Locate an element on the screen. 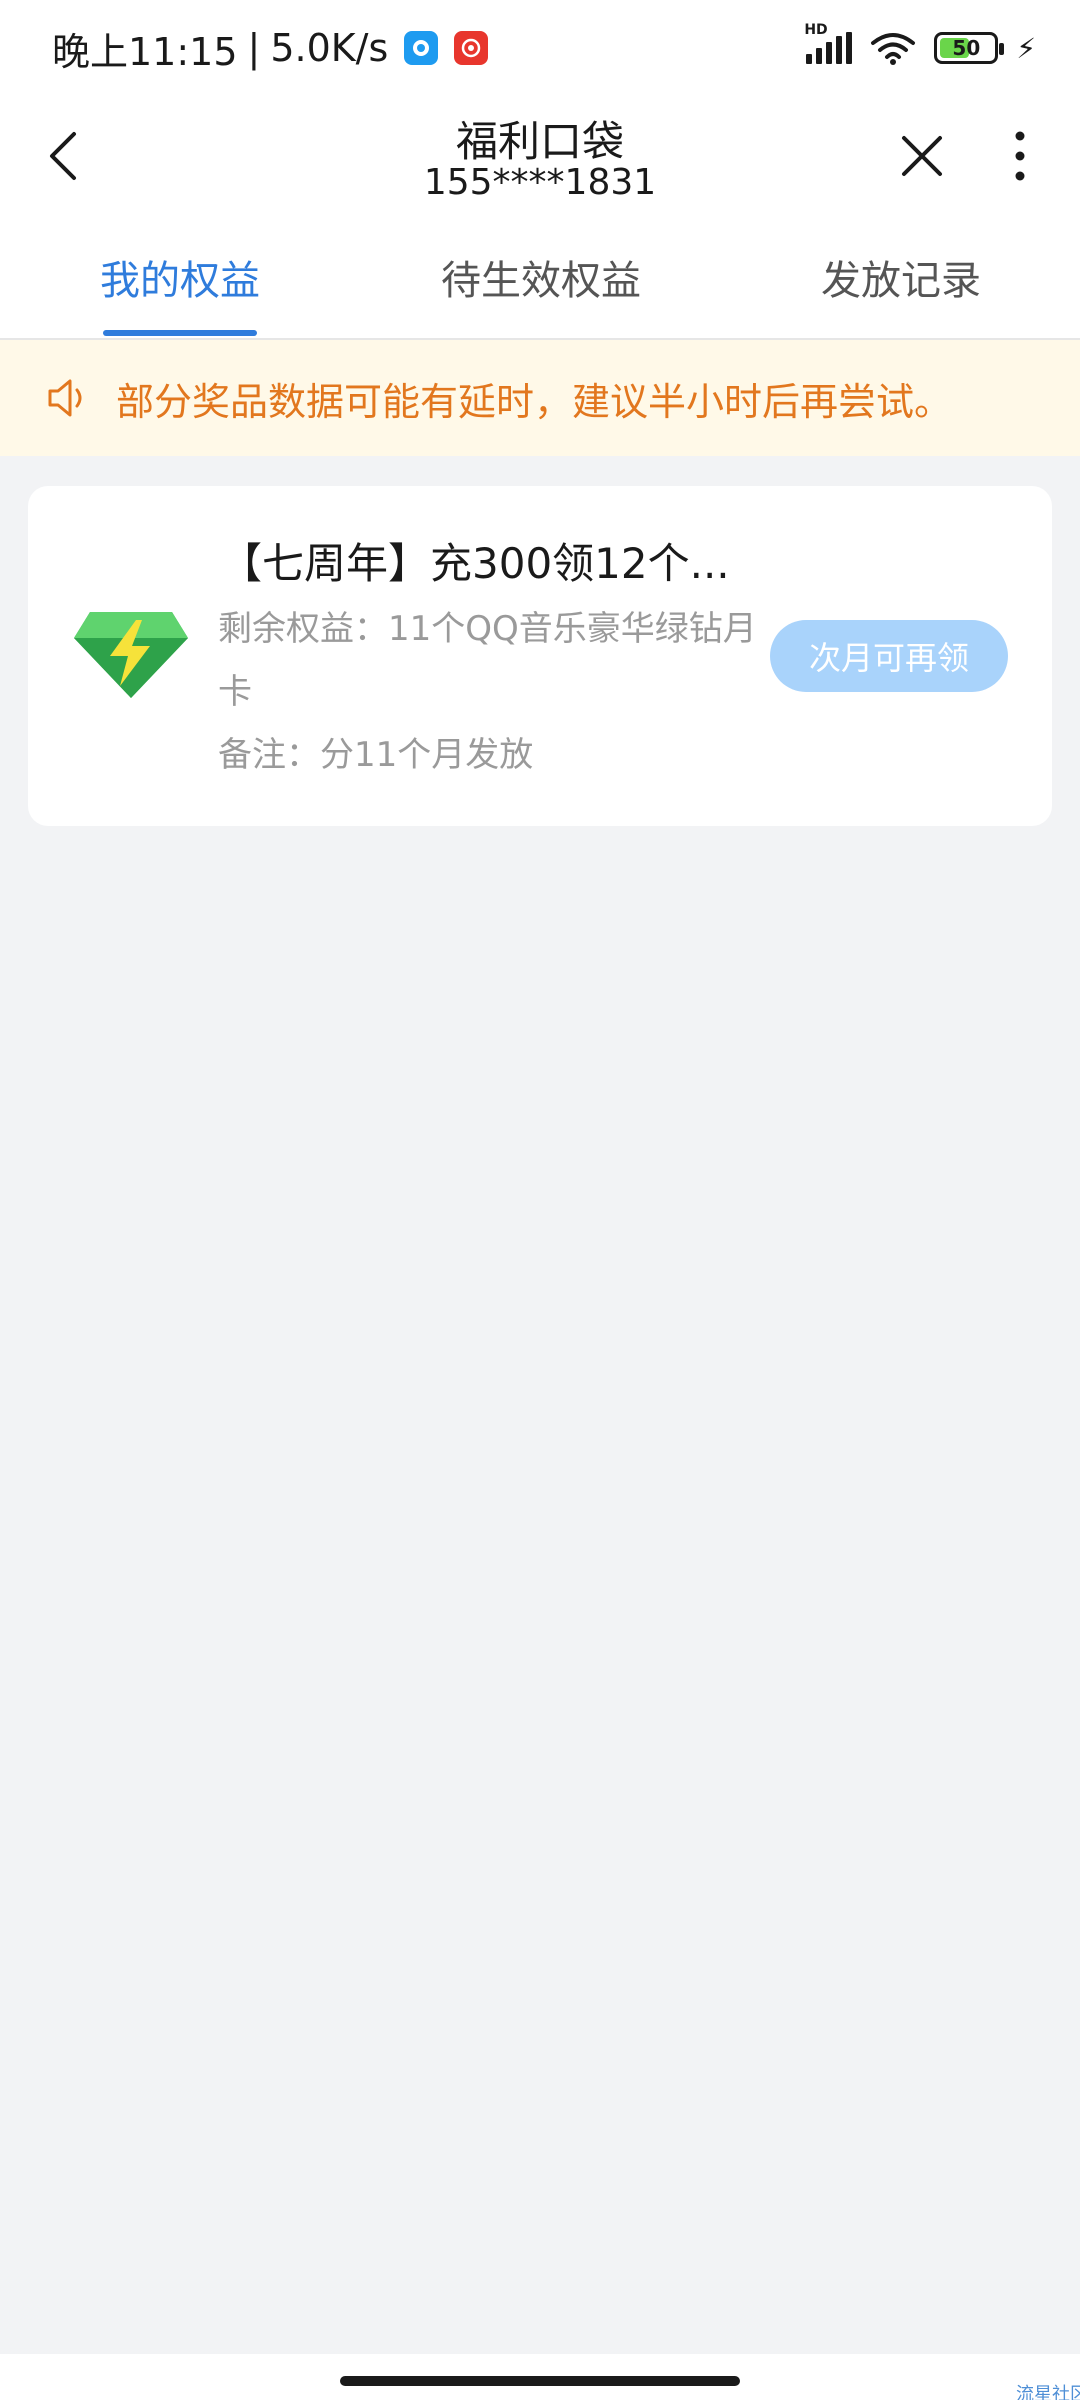  claim-next-month-button: 次月可再领 is located at coordinates (889, 656).